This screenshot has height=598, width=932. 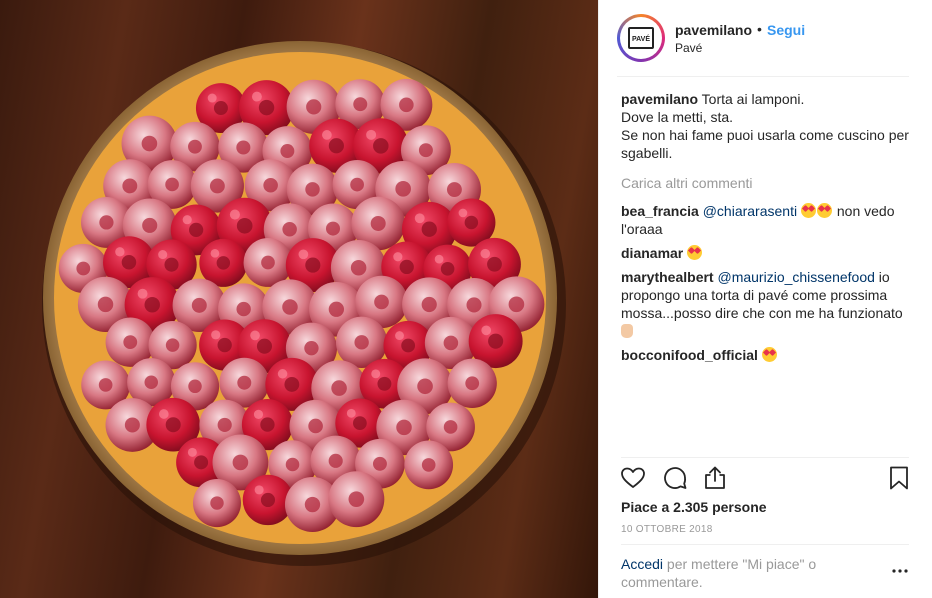 What do you see at coordinates (633, 478) in the screenshot?
I see `heart-icon` at bounding box center [633, 478].